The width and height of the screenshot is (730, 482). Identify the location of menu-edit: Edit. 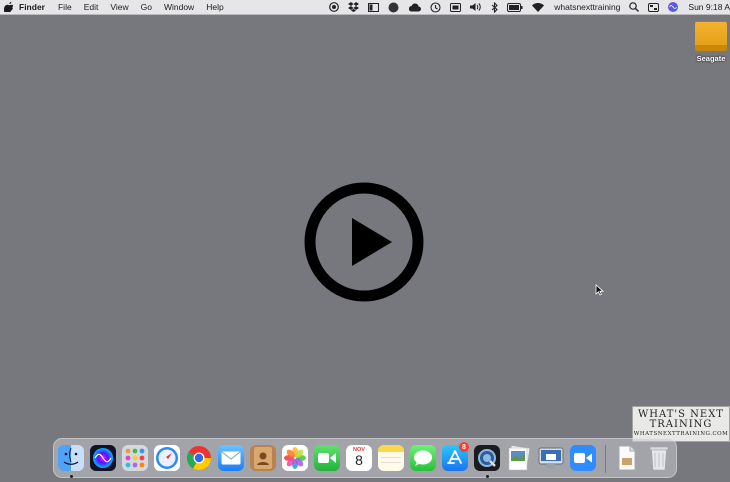
(91, 7).